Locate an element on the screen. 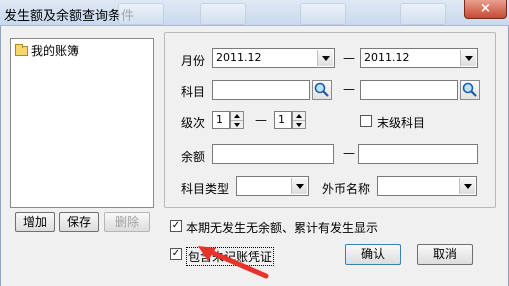 The height and width of the screenshot is (286, 509). subject-type-select is located at coordinates (272, 186).